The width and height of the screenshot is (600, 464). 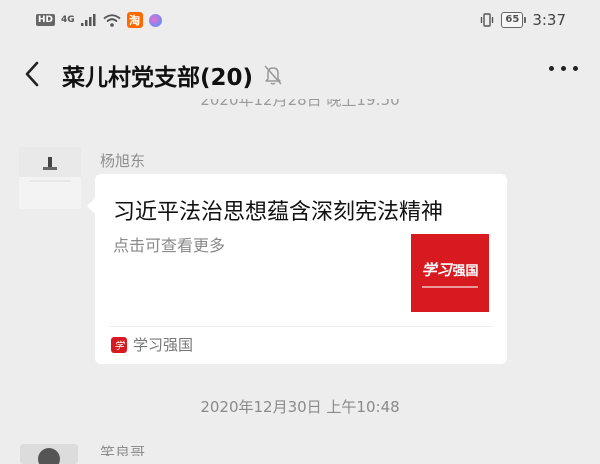 I want to click on chevron-left-icon, so click(x=32, y=74).